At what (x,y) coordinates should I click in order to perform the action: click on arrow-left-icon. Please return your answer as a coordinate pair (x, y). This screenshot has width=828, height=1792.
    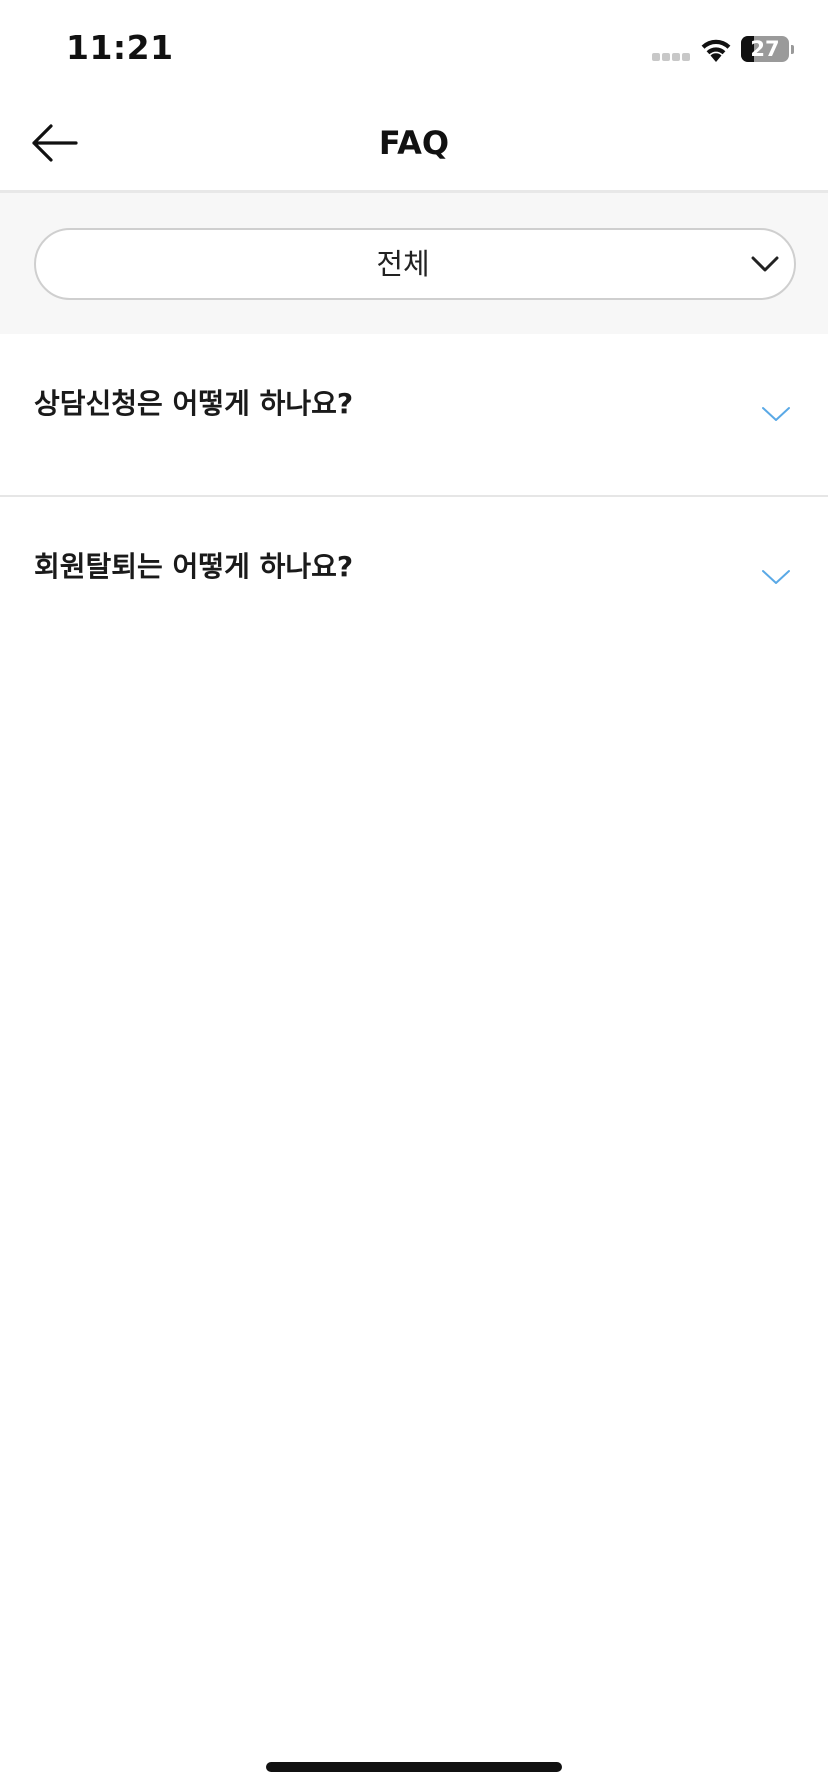
    Looking at the image, I should click on (55, 143).